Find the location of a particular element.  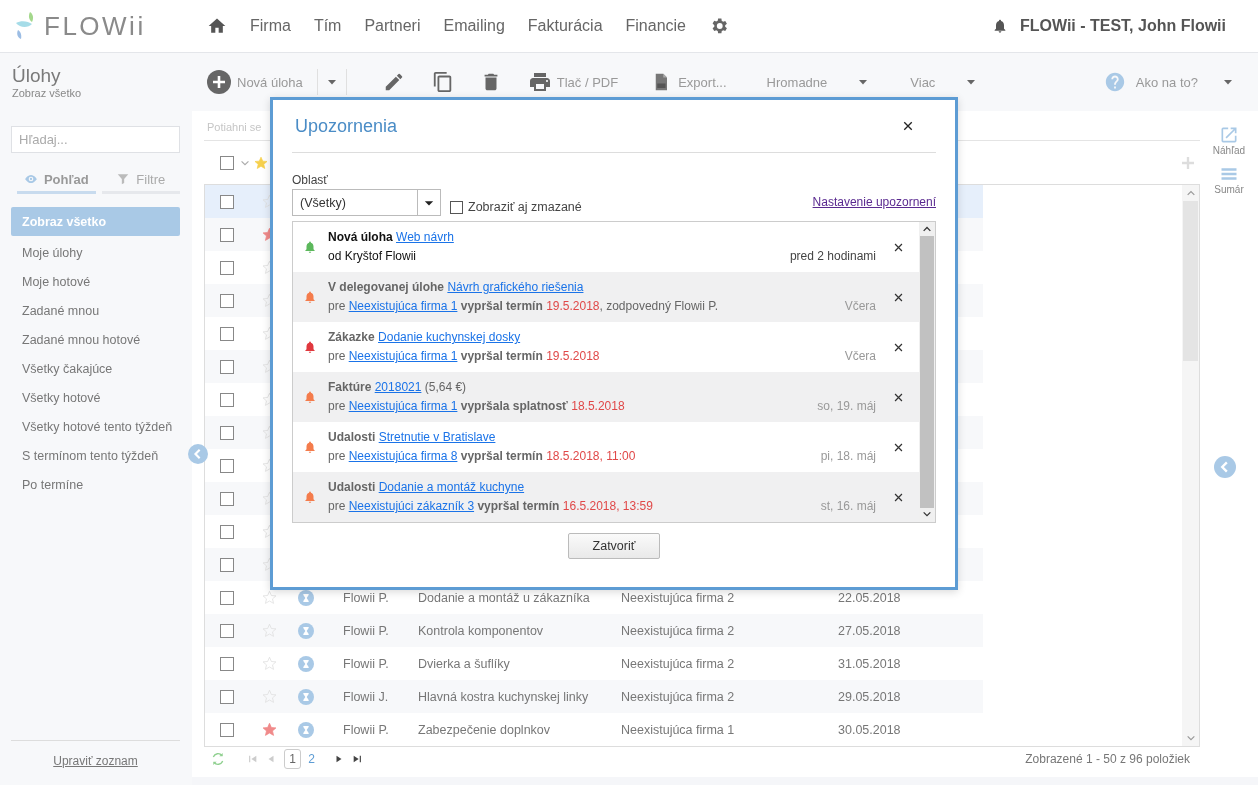

view-tab: Filtre is located at coordinates (140, 182).